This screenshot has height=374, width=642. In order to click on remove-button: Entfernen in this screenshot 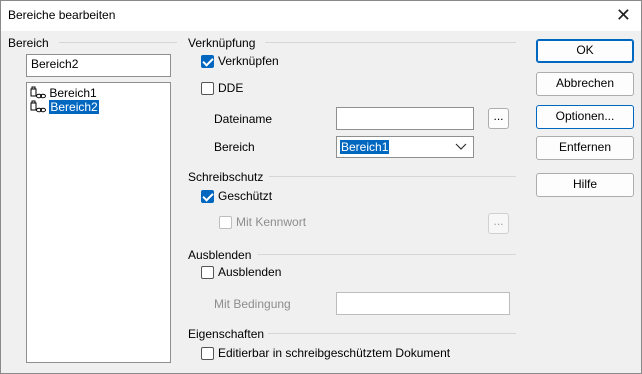, I will do `click(585, 148)`.